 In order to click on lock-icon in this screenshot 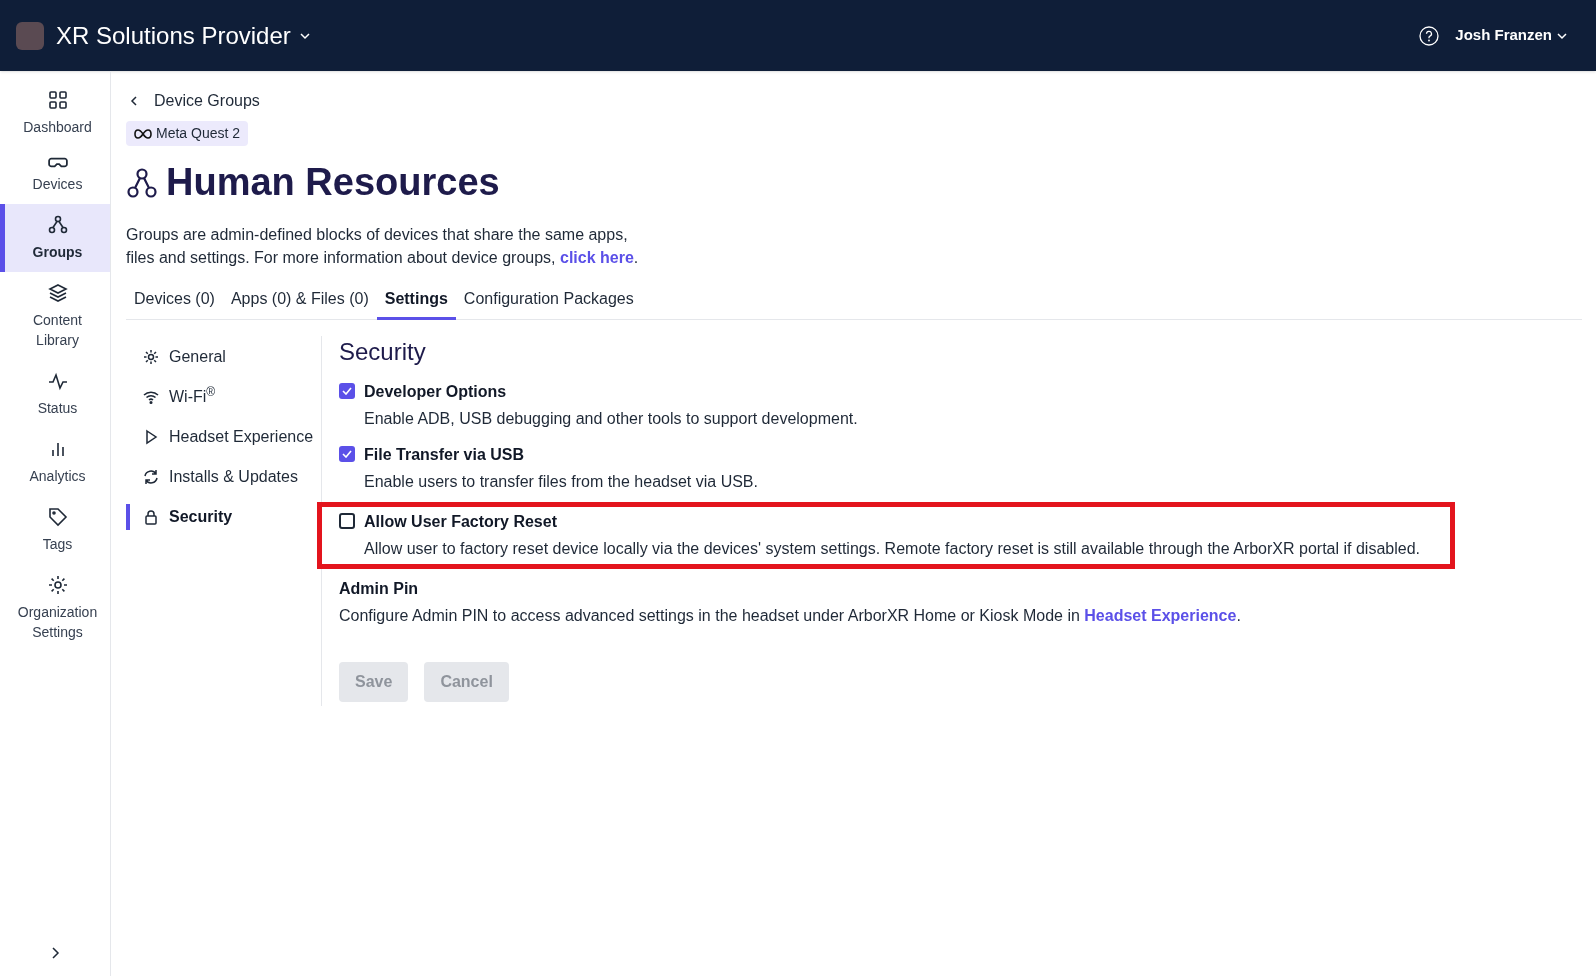, I will do `click(151, 517)`.